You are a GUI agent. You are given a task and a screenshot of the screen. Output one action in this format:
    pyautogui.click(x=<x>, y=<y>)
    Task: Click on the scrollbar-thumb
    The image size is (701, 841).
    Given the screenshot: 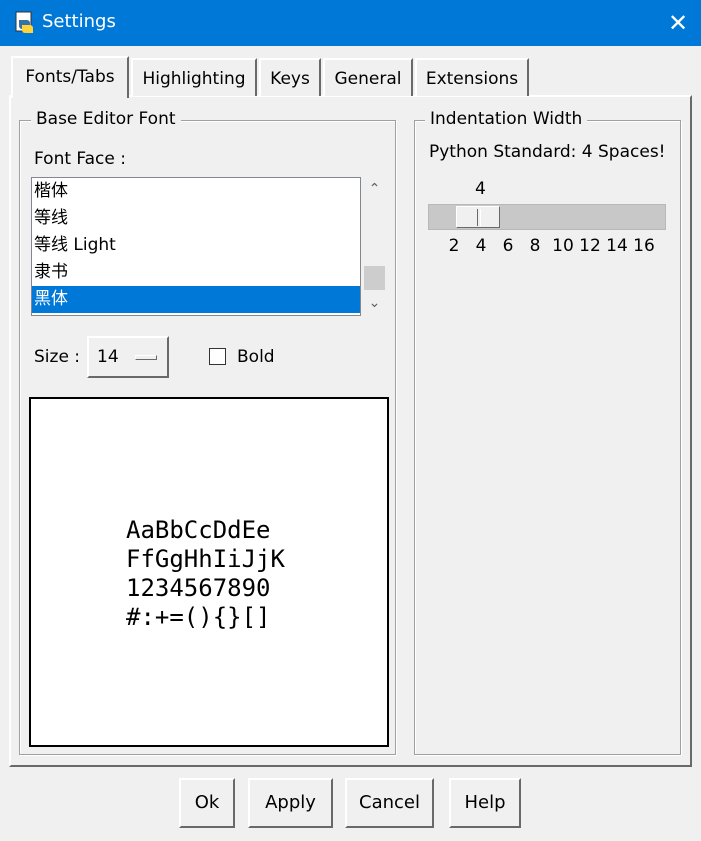 What is the action you would take?
    pyautogui.click(x=374, y=278)
    